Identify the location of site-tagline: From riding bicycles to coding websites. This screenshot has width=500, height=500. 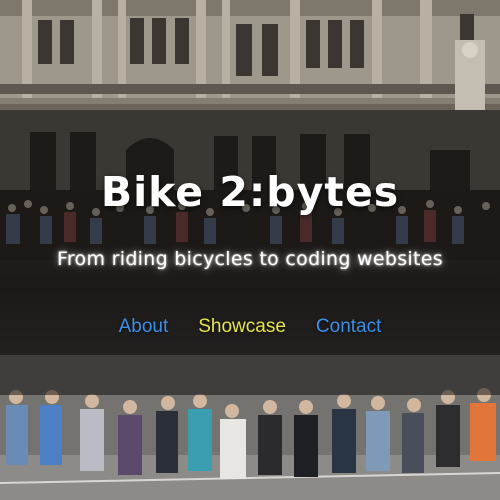
(250, 259).